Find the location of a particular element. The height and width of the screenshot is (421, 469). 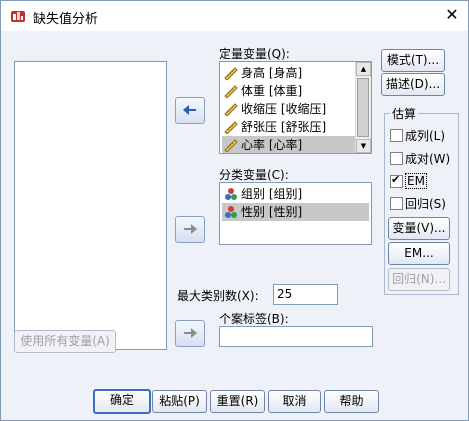

move-to-cat-button is located at coordinates (190, 229).